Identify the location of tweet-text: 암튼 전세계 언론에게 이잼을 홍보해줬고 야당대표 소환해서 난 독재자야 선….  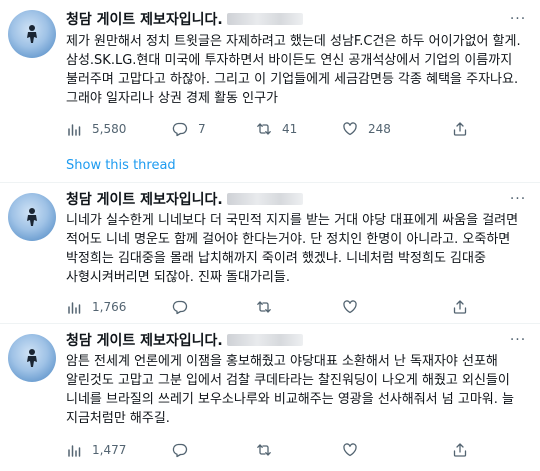
(292, 390).